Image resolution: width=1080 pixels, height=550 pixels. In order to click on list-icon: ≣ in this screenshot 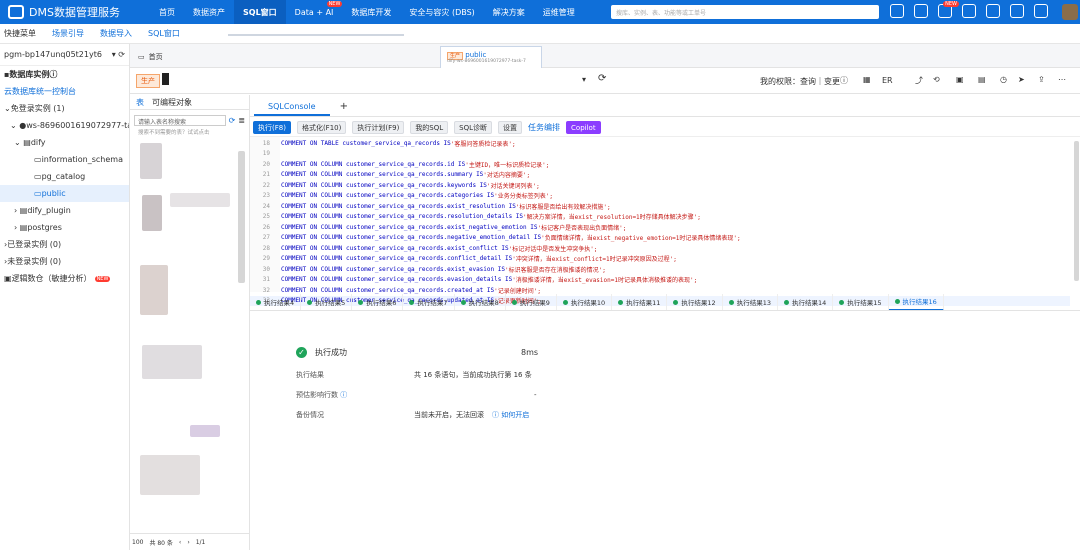, I will do `click(241, 120)`.